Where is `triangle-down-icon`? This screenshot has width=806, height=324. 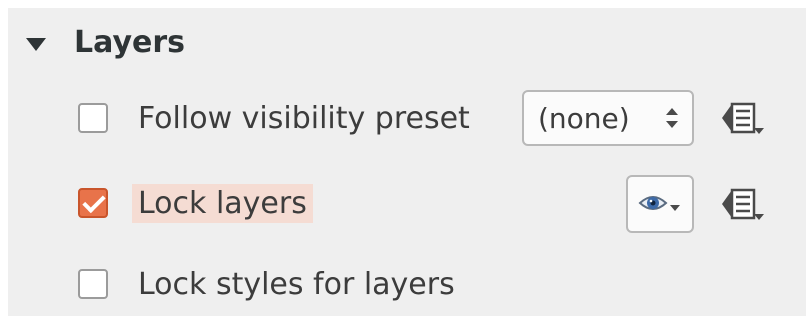
triangle-down-icon is located at coordinates (36, 44).